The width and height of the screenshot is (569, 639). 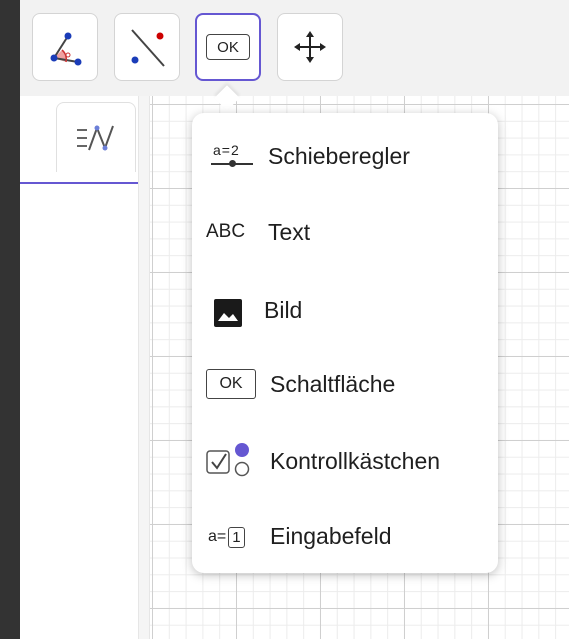 I want to click on checkbox-icon, so click(x=228, y=460).